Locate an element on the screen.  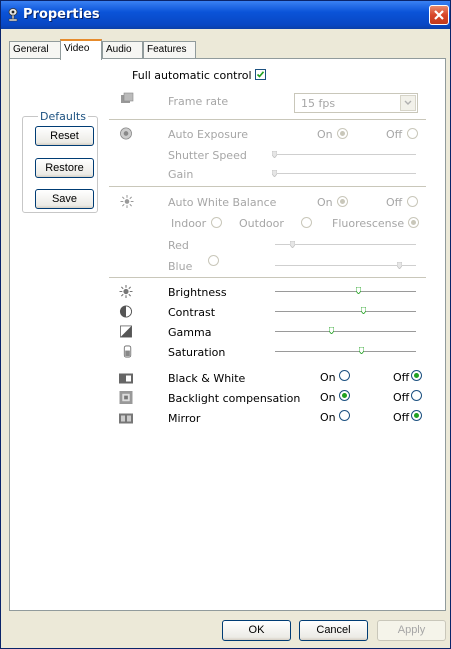
checkmark-icon is located at coordinates (260, 74).